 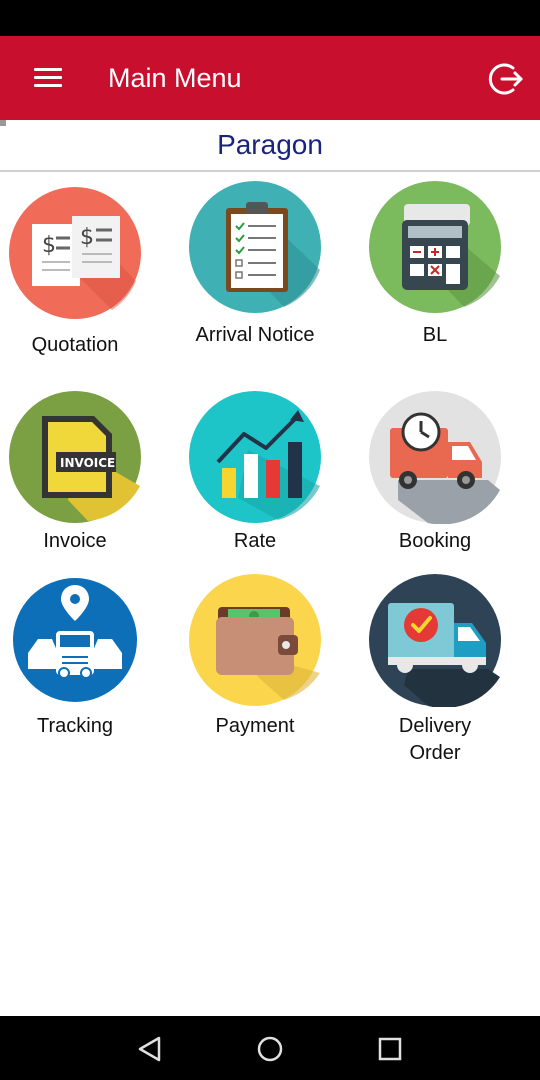 I want to click on page-title: Main Menu, so click(x=175, y=78).